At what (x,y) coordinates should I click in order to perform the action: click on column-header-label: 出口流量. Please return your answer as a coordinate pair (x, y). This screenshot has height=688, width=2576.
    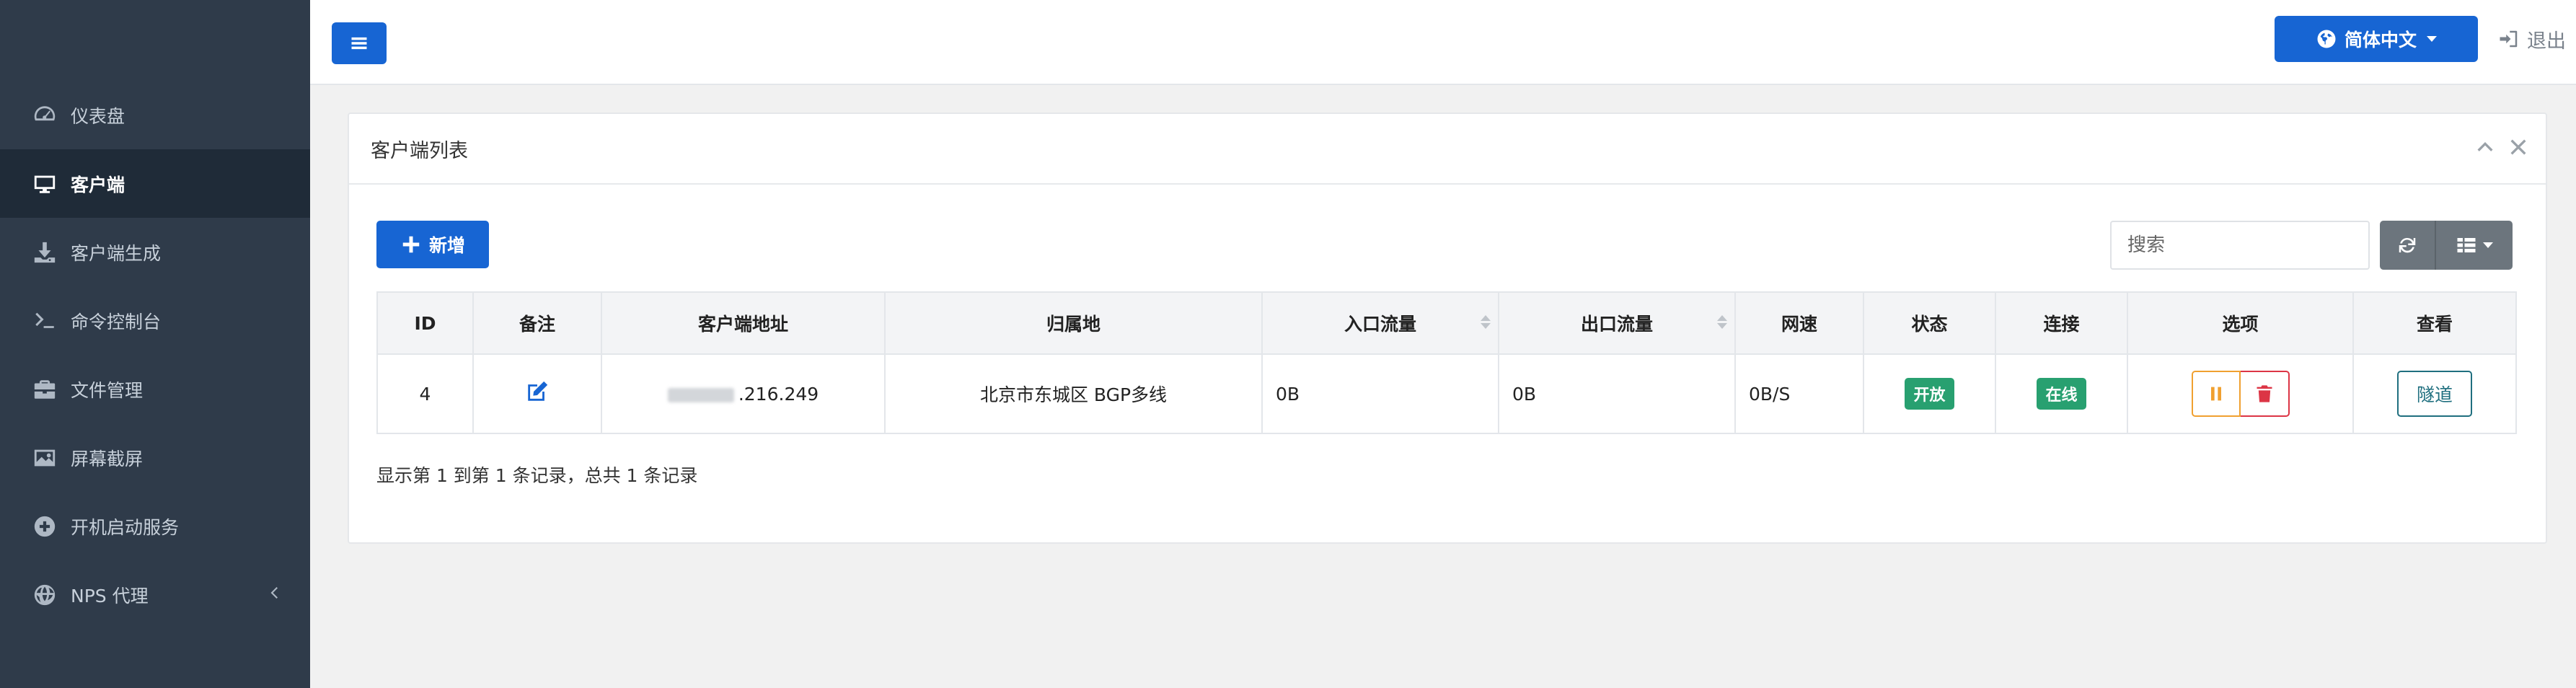
    Looking at the image, I should click on (1616, 324).